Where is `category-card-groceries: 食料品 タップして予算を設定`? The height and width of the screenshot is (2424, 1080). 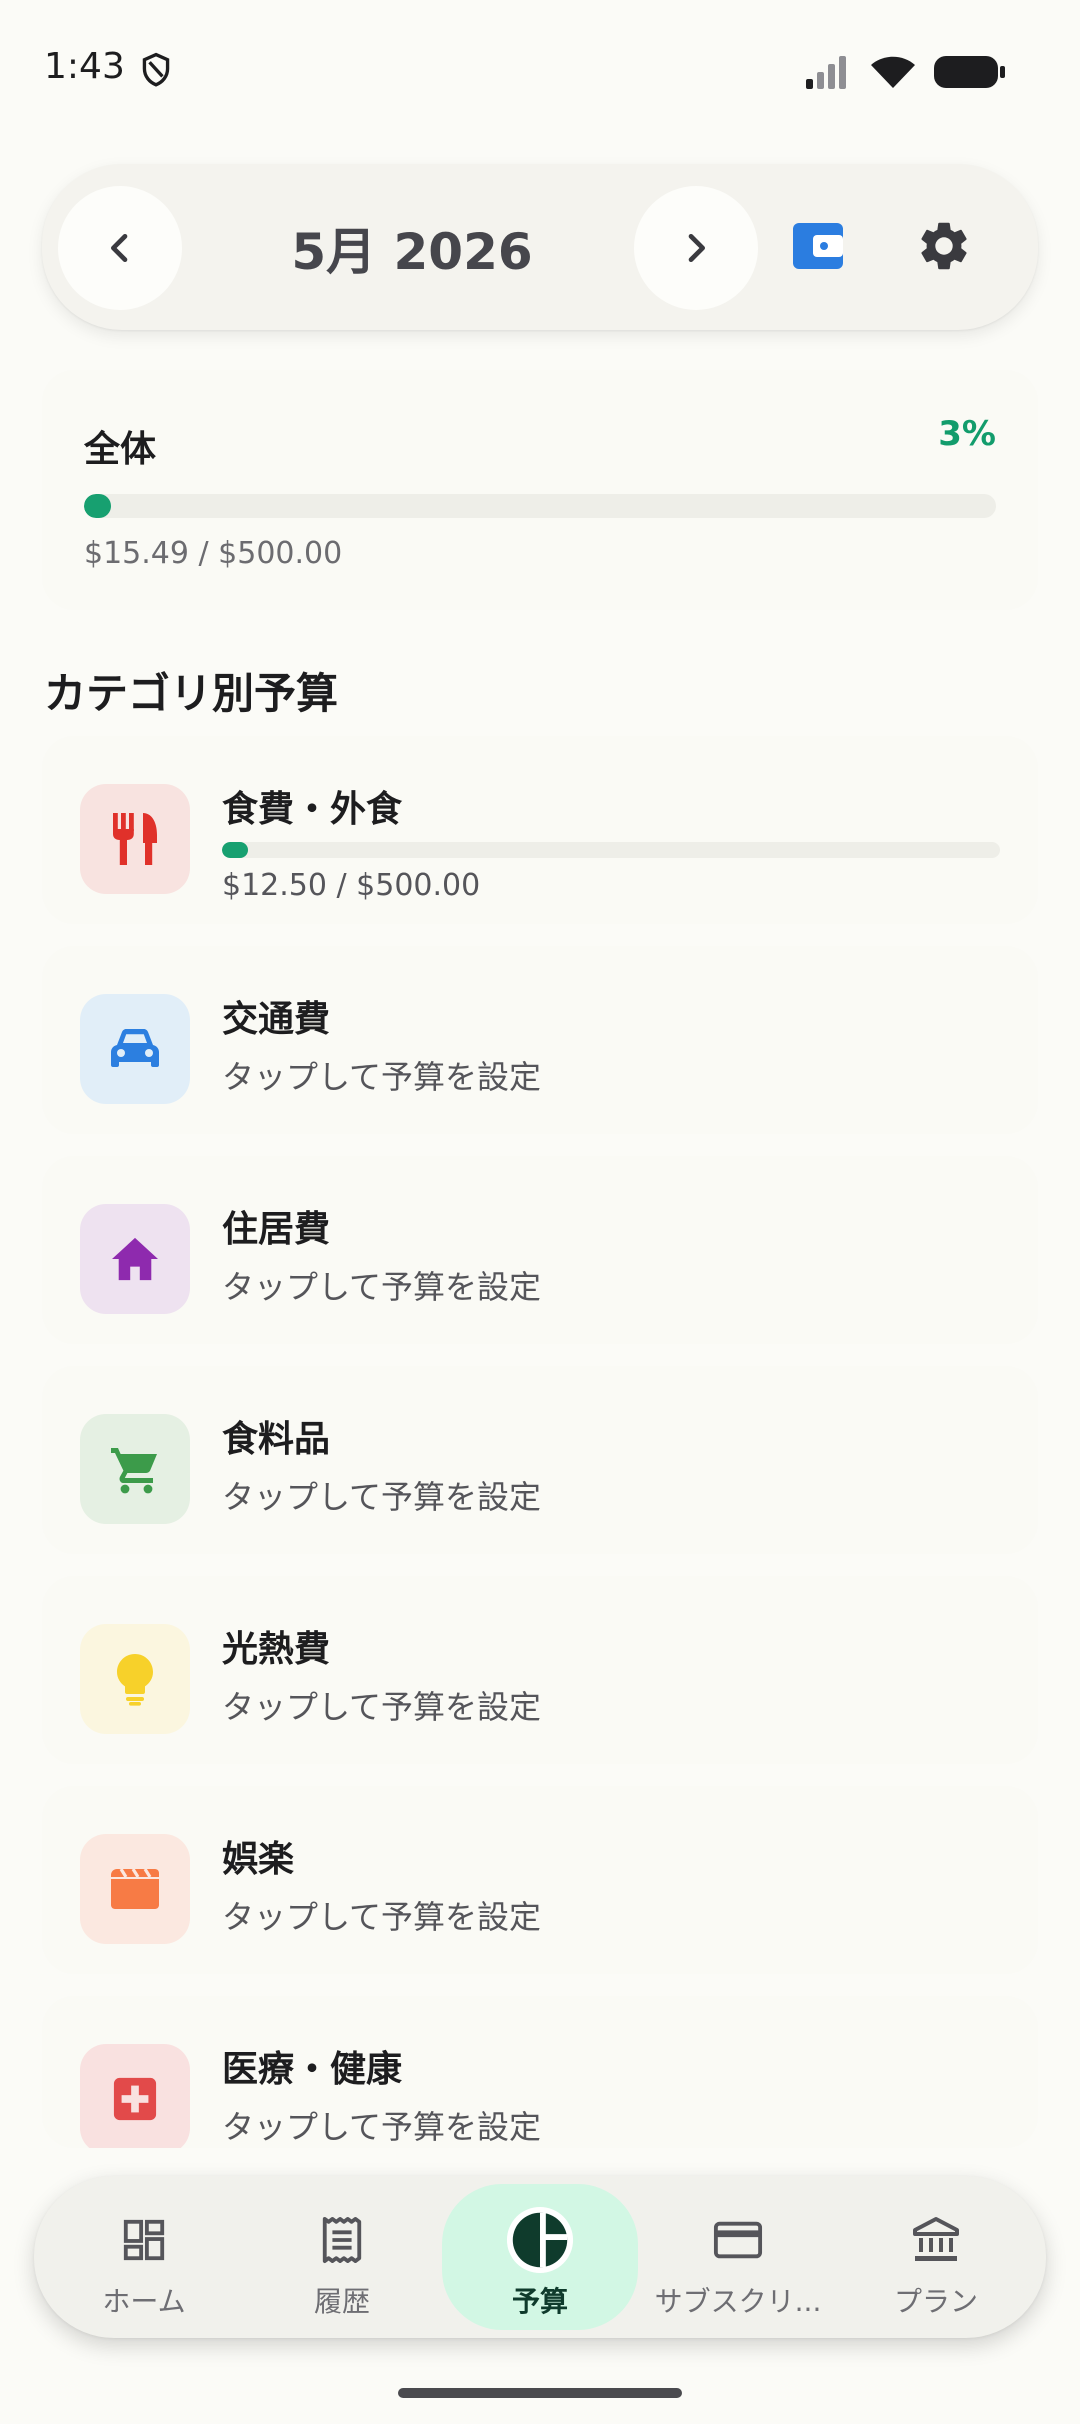 category-card-groceries: 食料品 タップして予算を設定 is located at coordinates (540, 1460).